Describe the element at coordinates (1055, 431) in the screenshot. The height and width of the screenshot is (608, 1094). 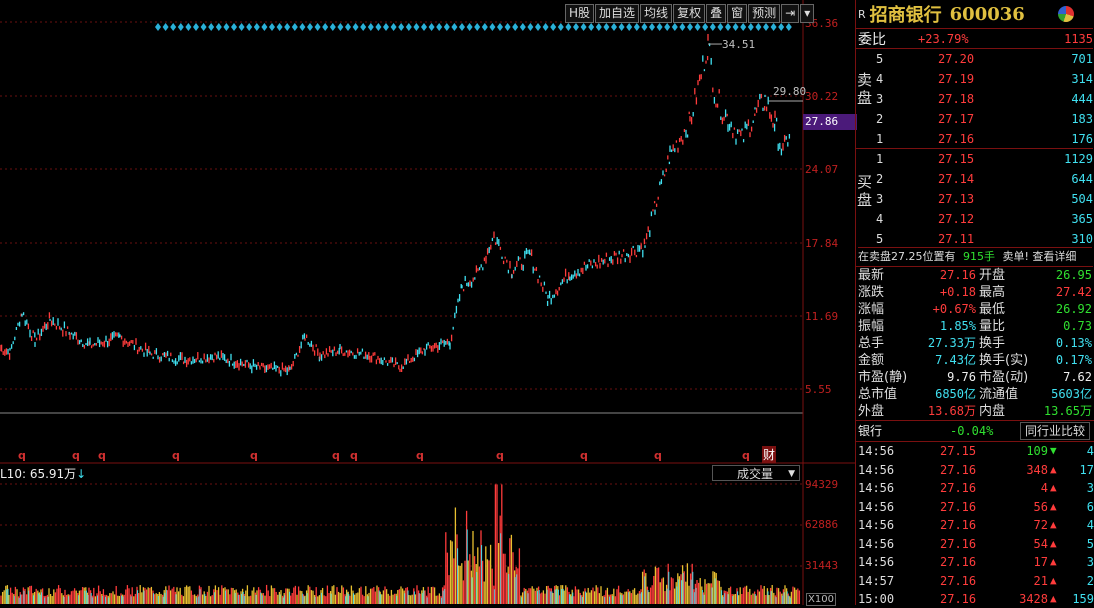
I see `industry-compare-button: 同行业比较` at that location.